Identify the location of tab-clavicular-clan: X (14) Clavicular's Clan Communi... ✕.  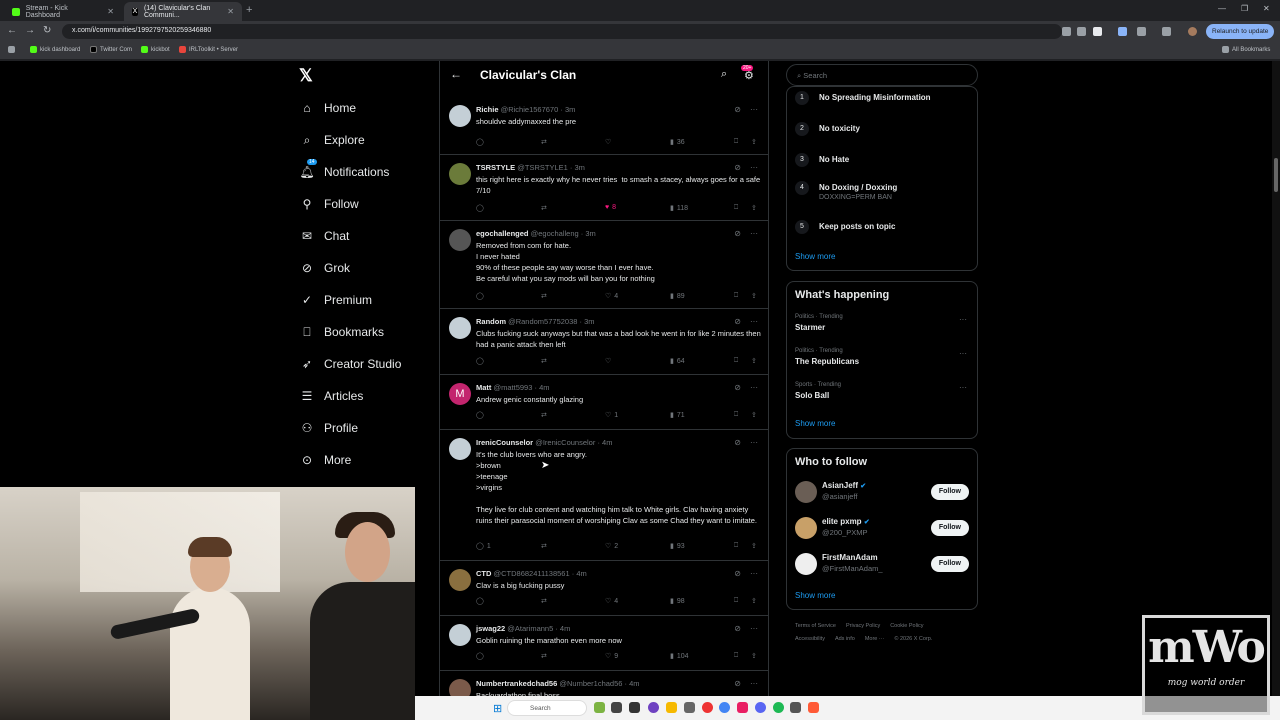
(183, 11).